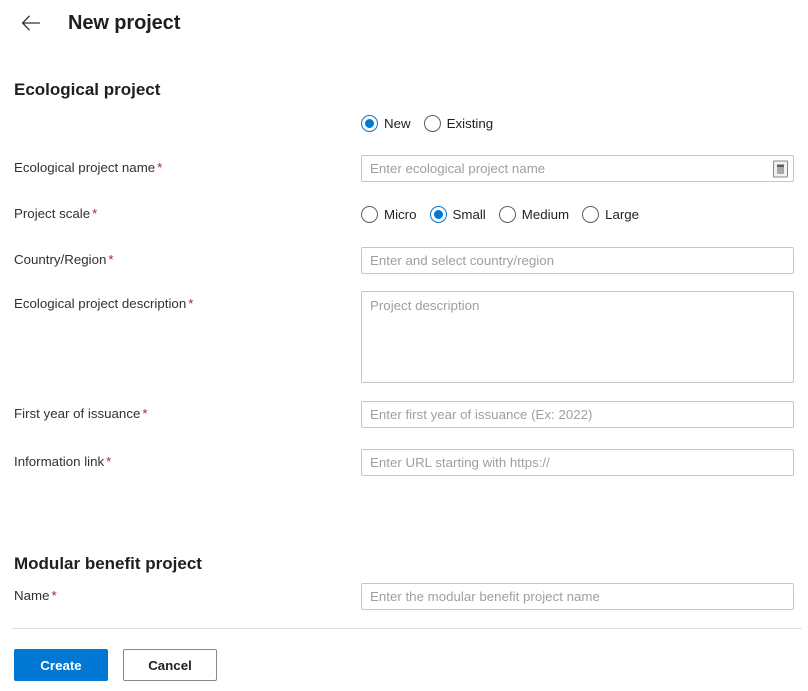  Describe the element at coordinates (77, 413) in the screenshot. I see `label-text: First year of issuance` at that location.